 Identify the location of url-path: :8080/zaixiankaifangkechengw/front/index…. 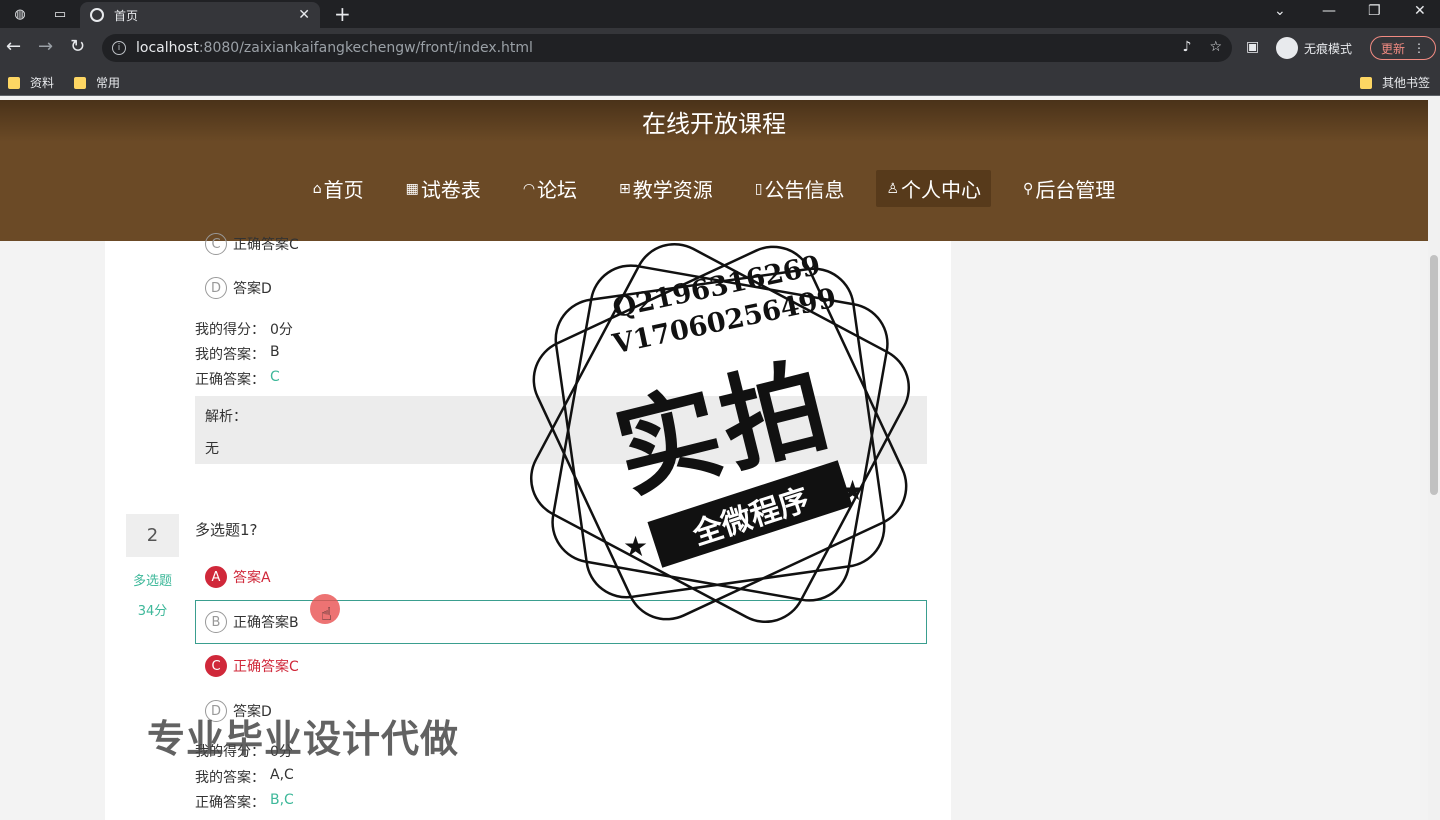
(365, 48).